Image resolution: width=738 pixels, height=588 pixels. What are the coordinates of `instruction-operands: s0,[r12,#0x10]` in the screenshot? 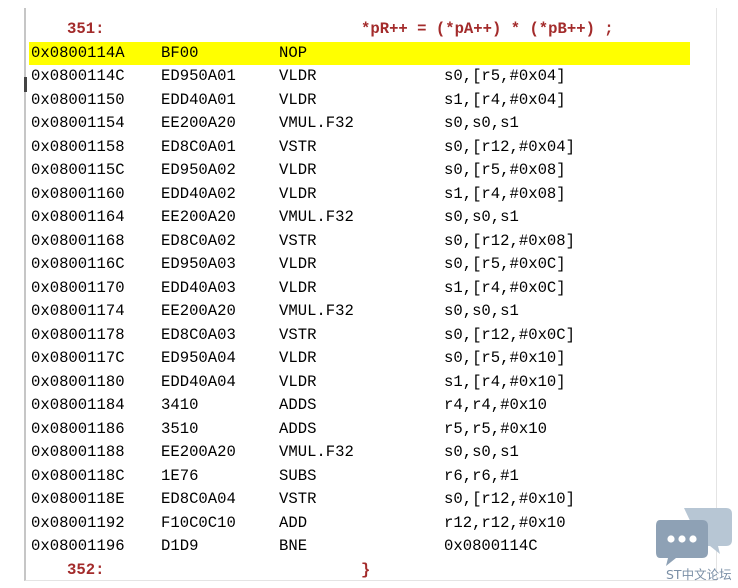 It's located at (510, 499).